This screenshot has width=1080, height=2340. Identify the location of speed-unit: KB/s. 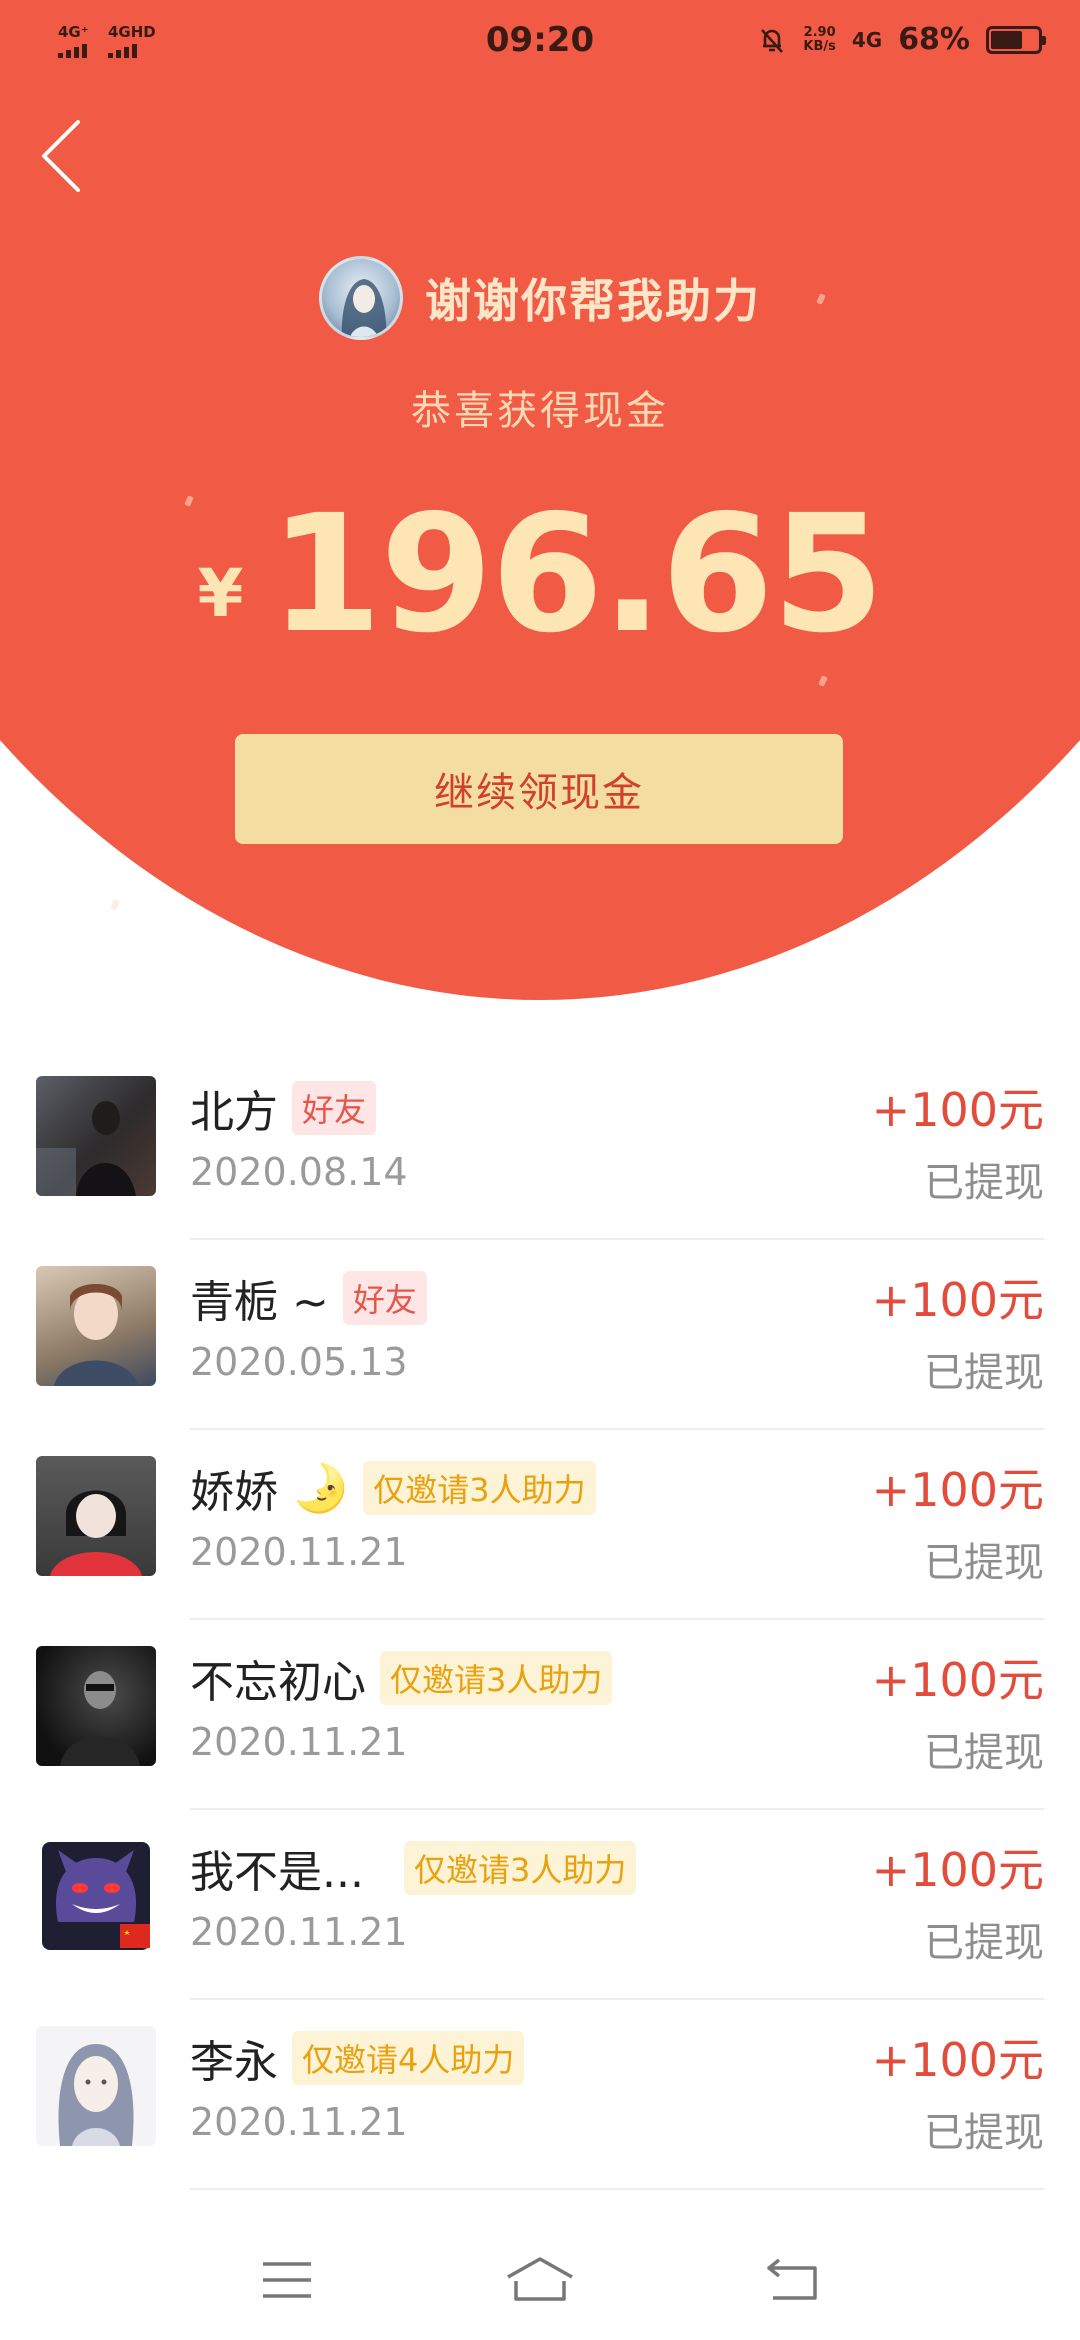
(819, 46).